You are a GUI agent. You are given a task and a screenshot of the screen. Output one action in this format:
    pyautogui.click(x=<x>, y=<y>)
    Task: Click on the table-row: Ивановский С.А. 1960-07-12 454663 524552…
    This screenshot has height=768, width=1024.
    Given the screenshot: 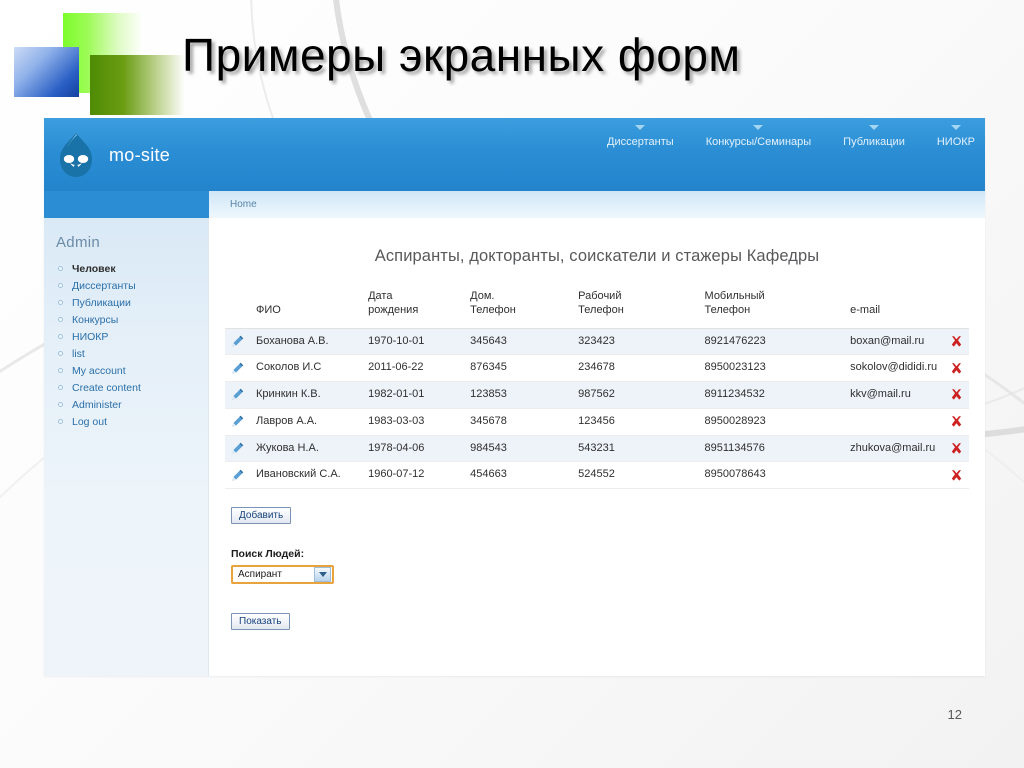 What is the action you would take?
    pyautogui.click(x=597, y=475)
    